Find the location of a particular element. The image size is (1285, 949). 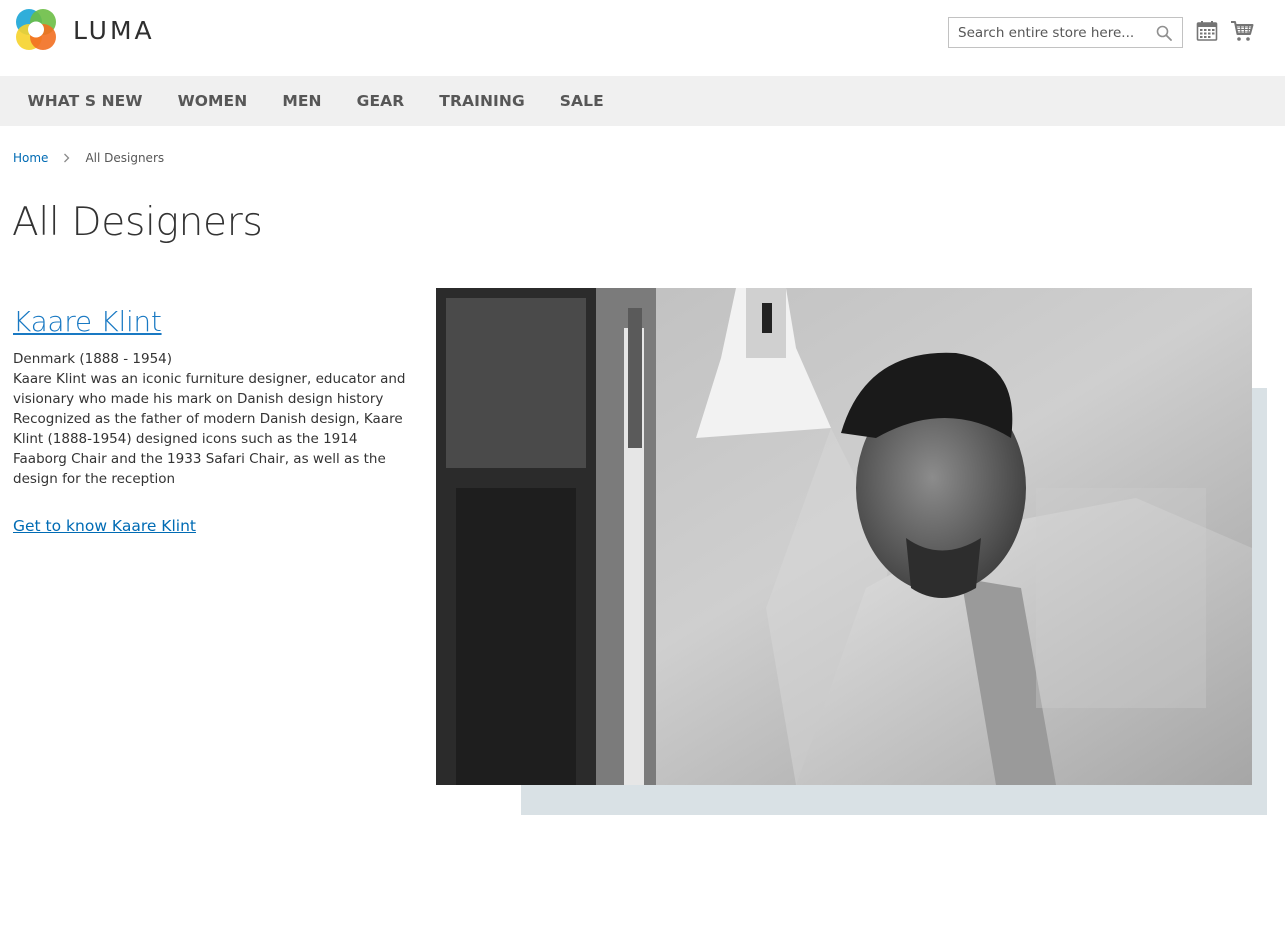

main-navigation: WHAT S NEW WOMEN MEN GEAR TRAINING SALE is located at coordinates (642, 101).